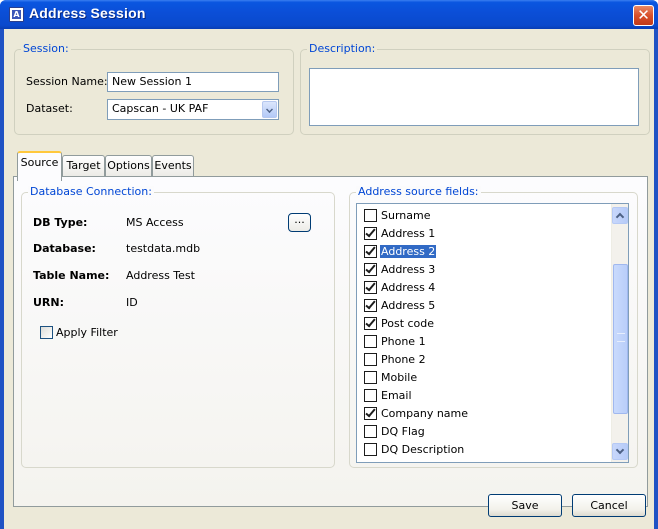  Describe the element at coordinates (485, 397) in the screenshot. I see `list-item: Email` at that location.